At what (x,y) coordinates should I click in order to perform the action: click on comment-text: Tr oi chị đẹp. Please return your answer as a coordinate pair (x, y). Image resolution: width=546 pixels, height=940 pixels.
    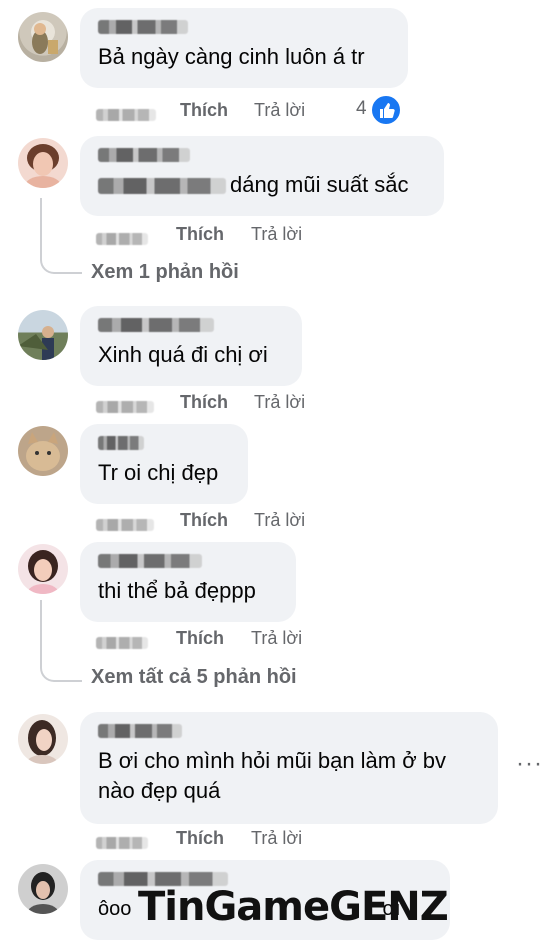
    Looking at the image, I should click on (158, 472).